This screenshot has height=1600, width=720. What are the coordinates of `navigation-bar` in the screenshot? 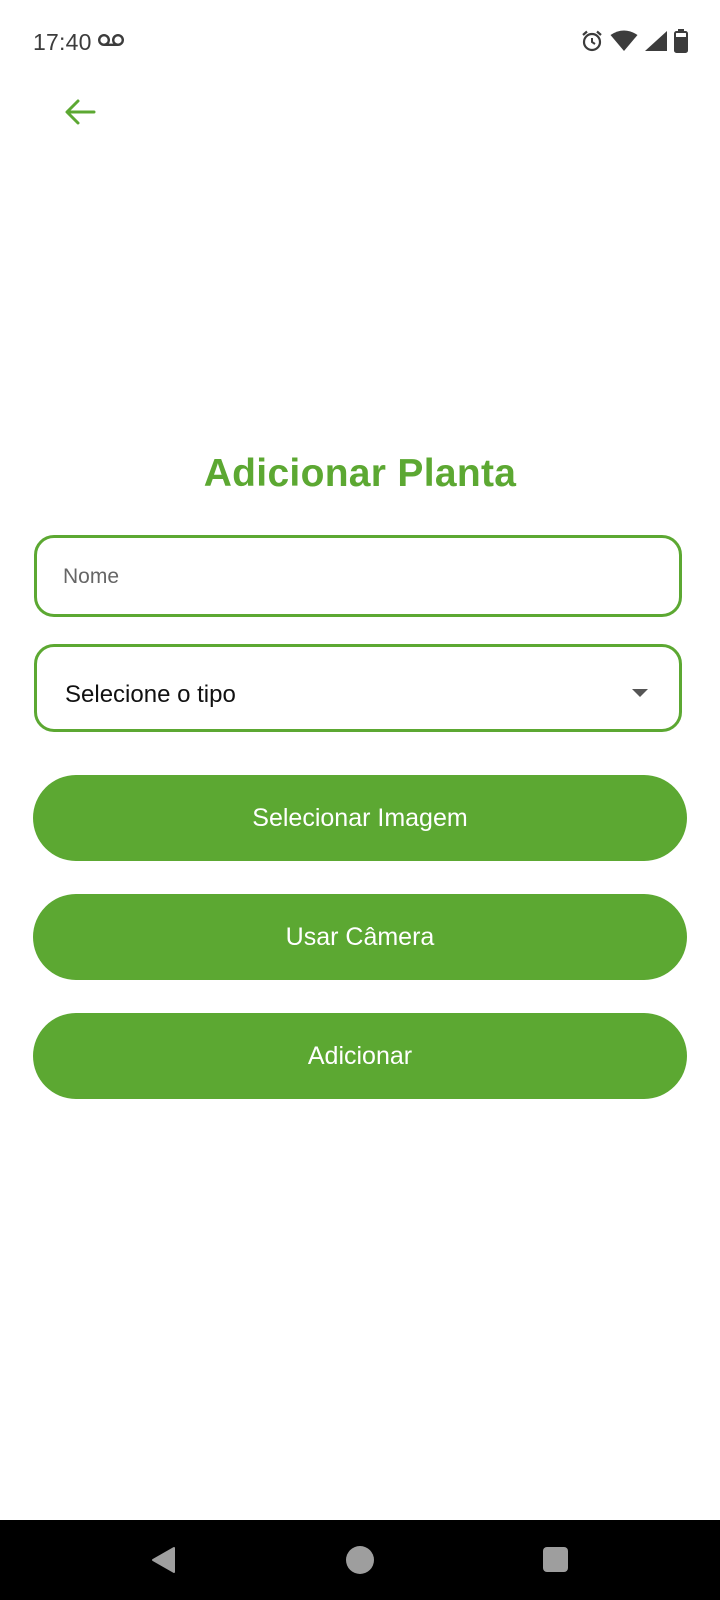 It's located at (360, 1560).